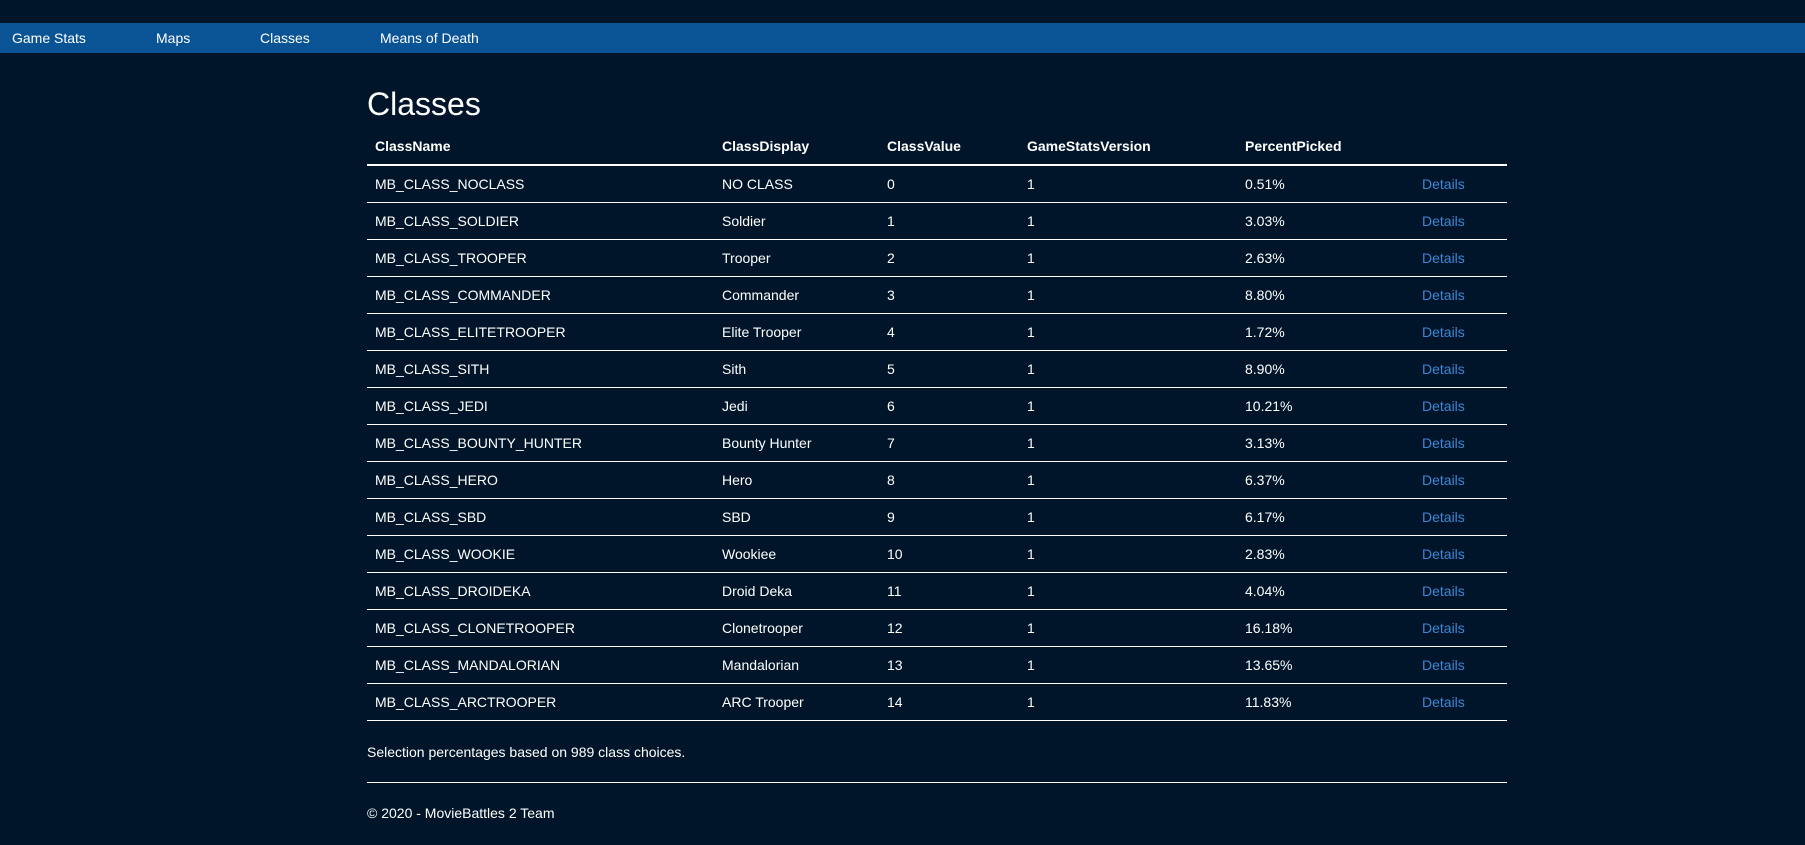 The width and height of the screenshot is (1805, 845). Describe the element at coordinates (540, 554) in the screenshot. I see `cell-classname: MB_CLASS_WOOKIE` at that location.